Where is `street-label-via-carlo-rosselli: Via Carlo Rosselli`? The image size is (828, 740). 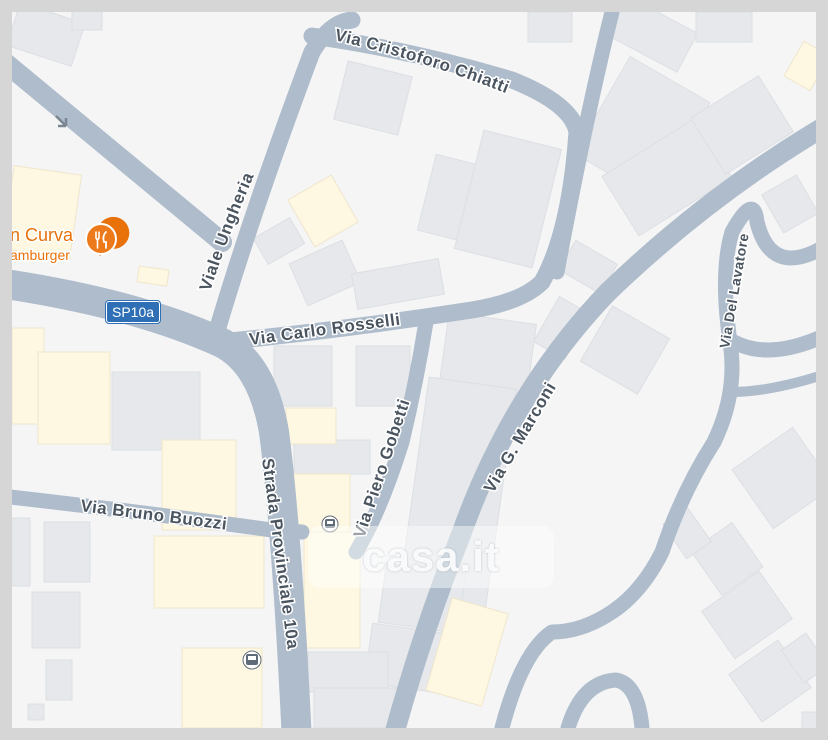
street-label-via-carlo-rosselli: Via Carlo Rosselli is located at coordinates (325, 329).